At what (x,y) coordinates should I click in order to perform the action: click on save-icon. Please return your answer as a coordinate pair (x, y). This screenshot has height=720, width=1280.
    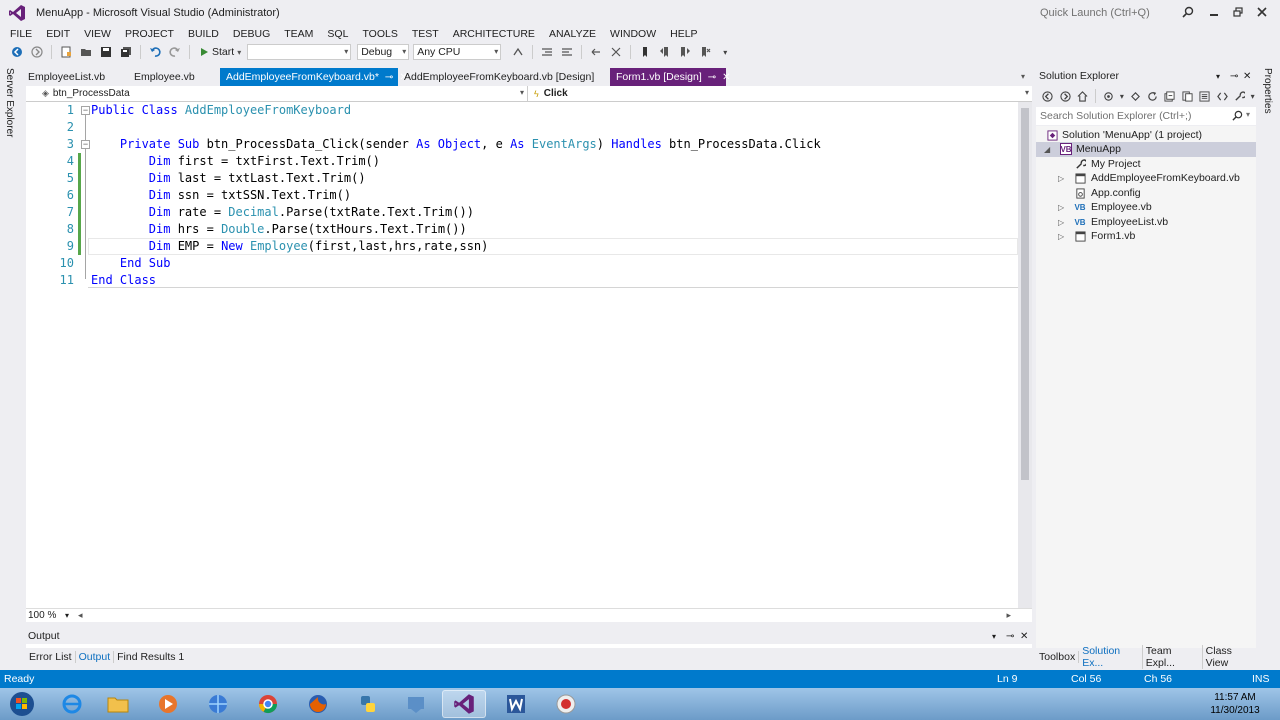
    Looking at the image, I should click on (106, 52).